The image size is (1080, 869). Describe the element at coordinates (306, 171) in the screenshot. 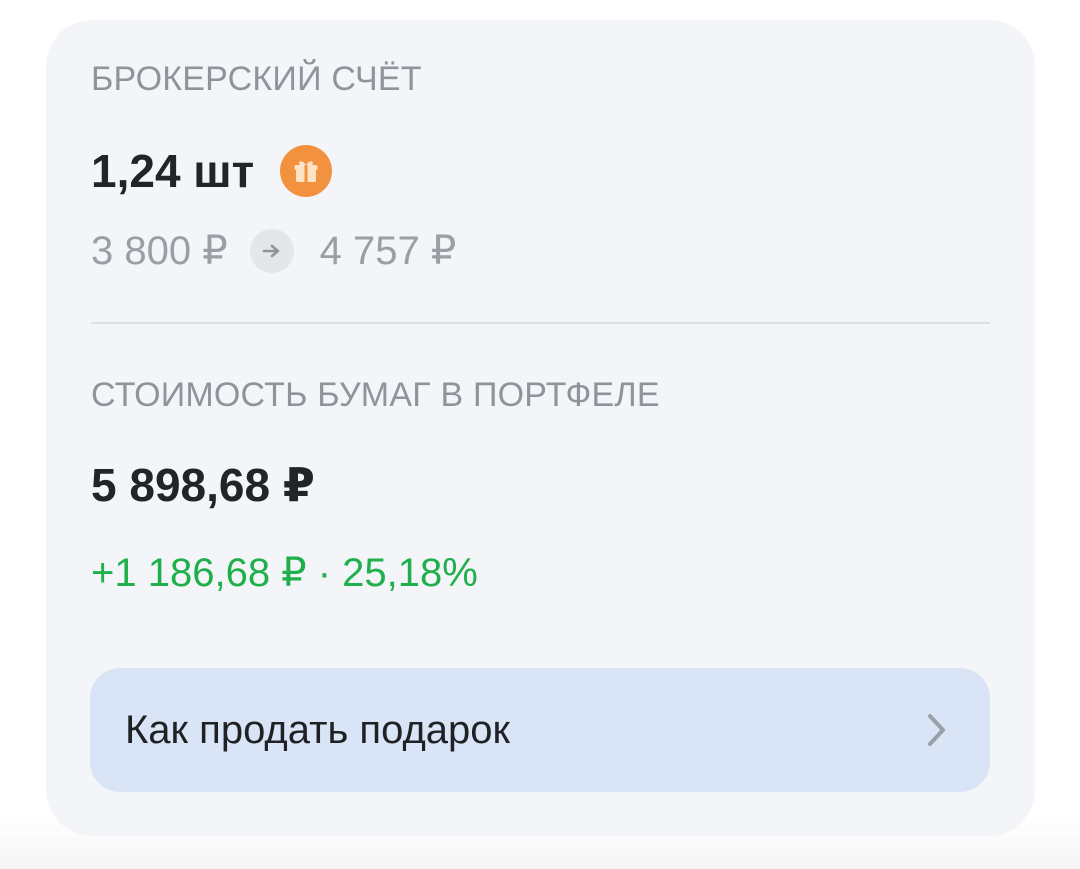

I see `gift-icon` at that location.